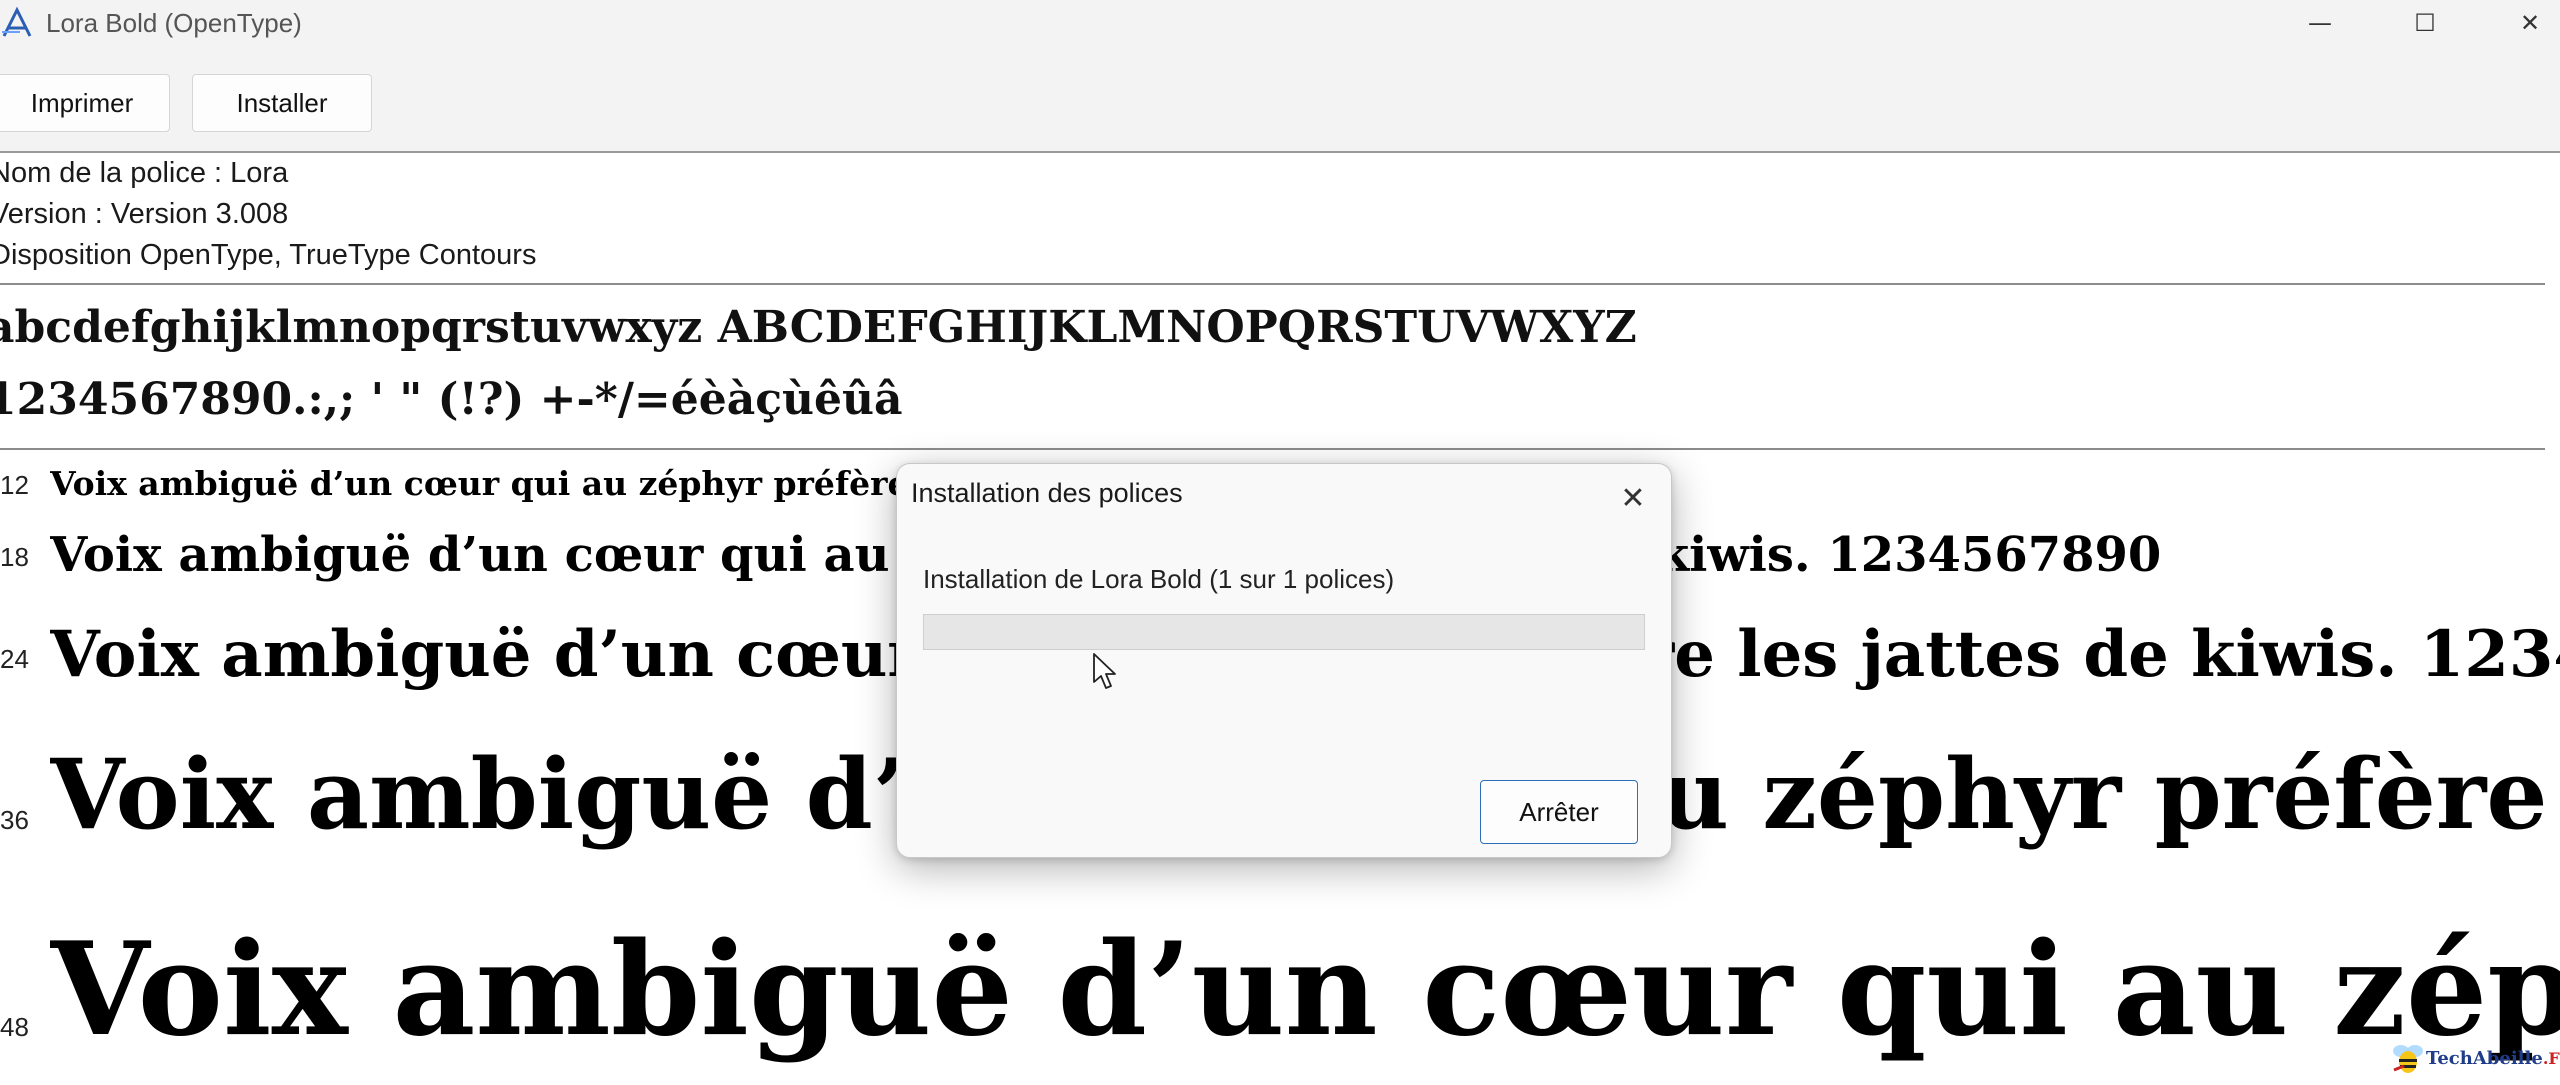  What do you see at coordinates (1280, 25) in the screenshot?
I see `title-bar: Lora Bold (OpenType) — ☐ ✕` at bounding box center [1280, 25].